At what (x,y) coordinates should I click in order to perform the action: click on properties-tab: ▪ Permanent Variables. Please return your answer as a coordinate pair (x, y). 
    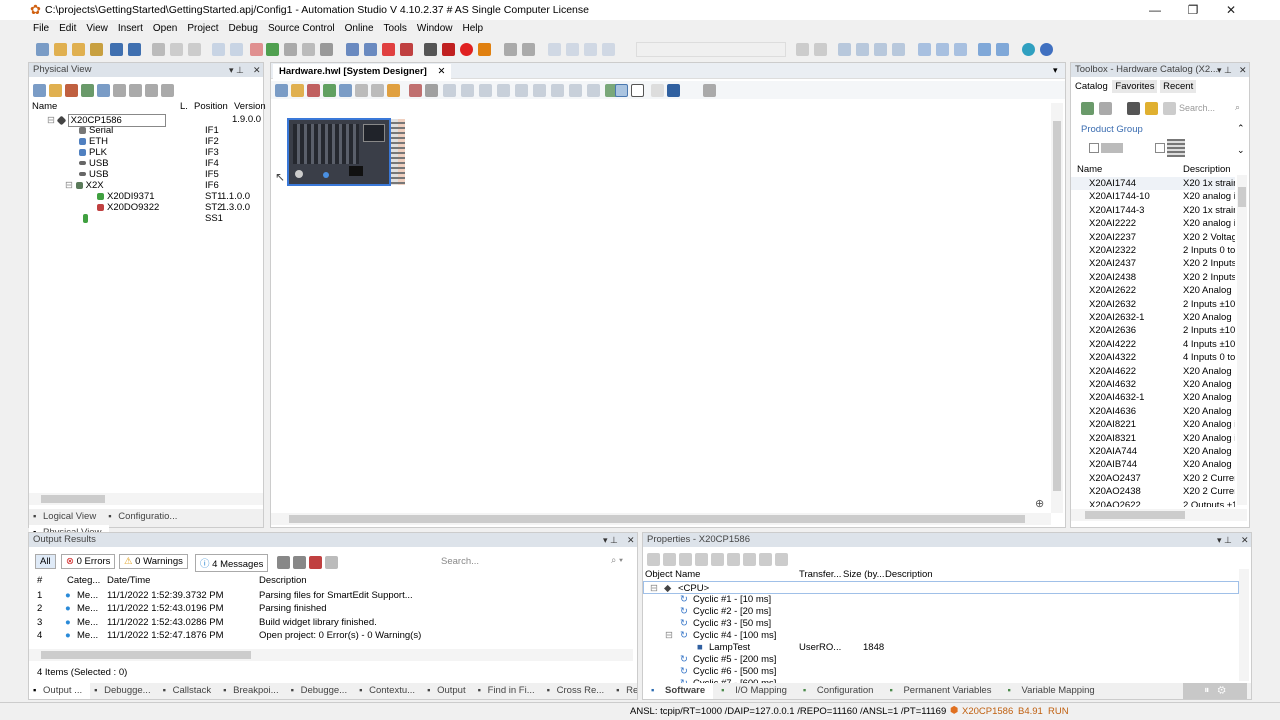
    Looking at the image, I should click on (940, 691).